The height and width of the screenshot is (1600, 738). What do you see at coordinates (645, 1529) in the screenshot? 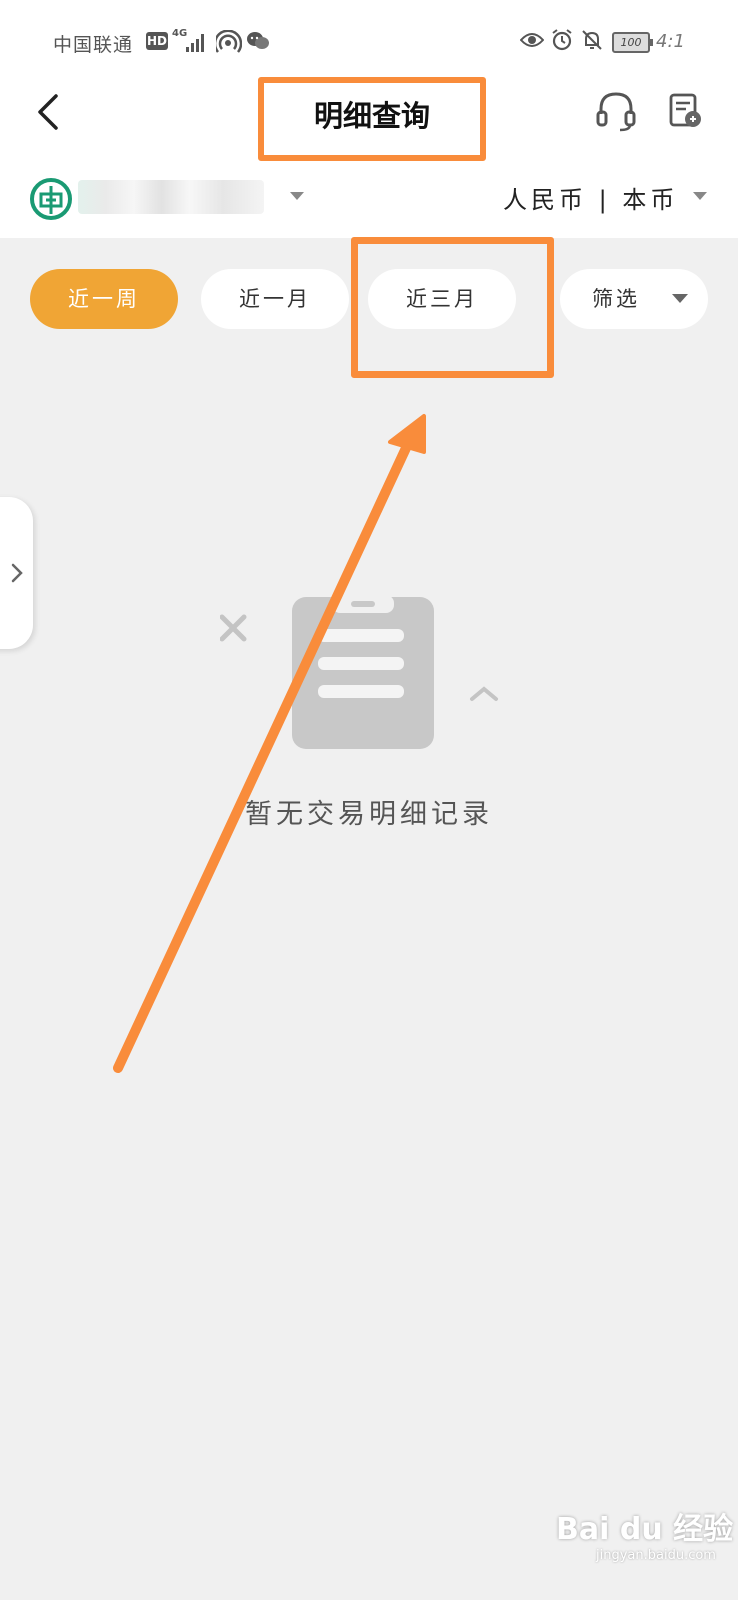
I see `watermark-logo: Bai du 经验` at bounding box center [645, 1529].